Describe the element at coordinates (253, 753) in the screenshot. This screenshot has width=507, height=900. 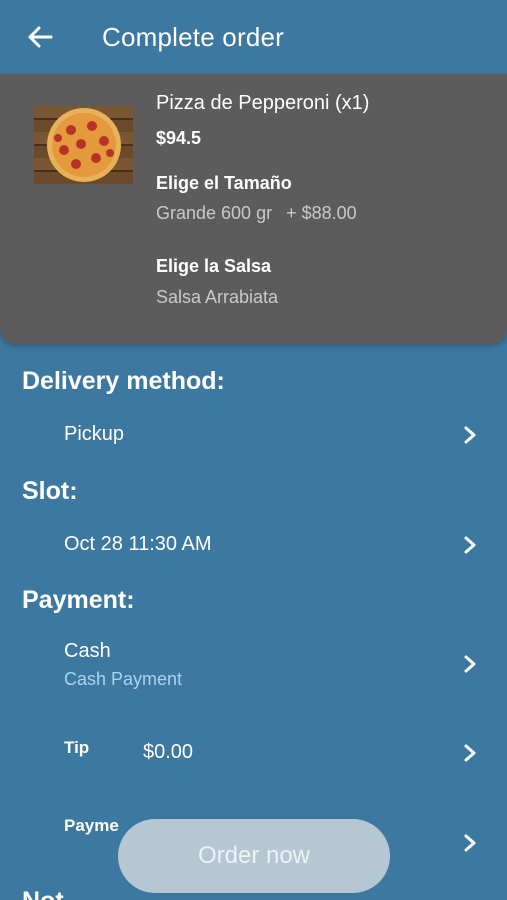
I see `tip-row: Tip $0.00` at that location.